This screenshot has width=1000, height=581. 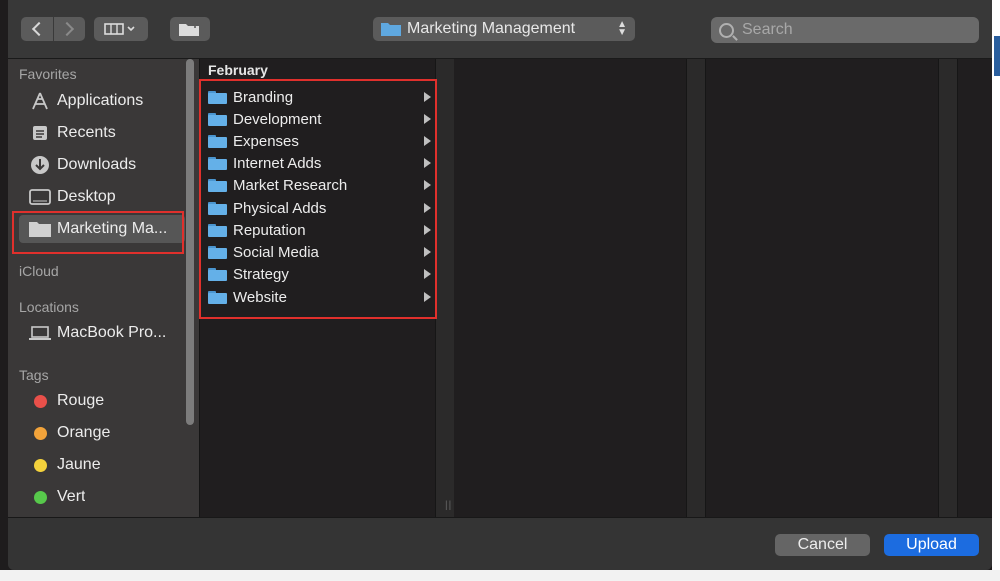 I want to click on sidebar-item-label: Downloads, so click(x=97, y=164).